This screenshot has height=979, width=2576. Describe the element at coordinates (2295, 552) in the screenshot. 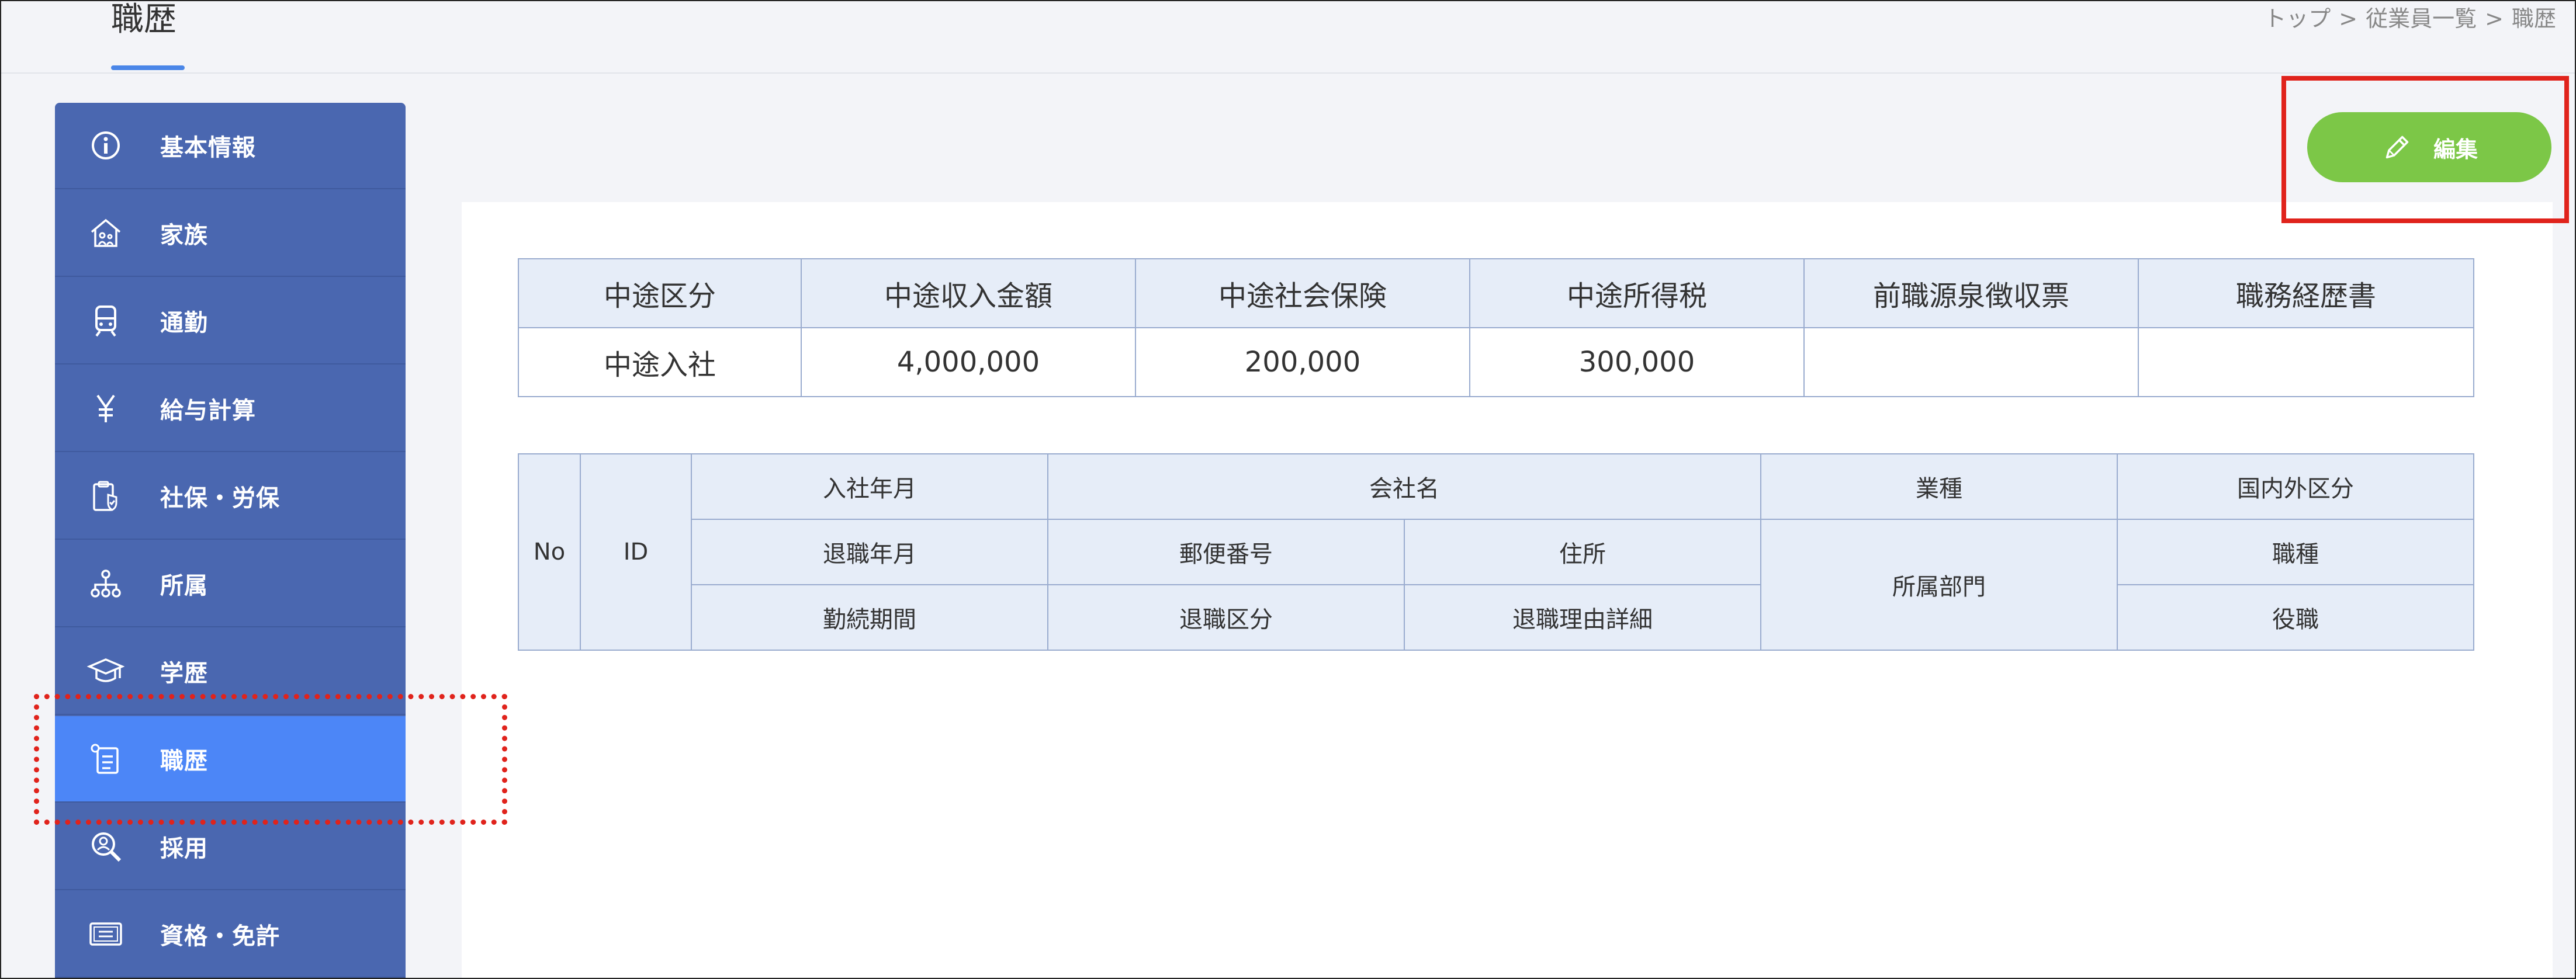

I see `header-job-type: 職種` at that location.